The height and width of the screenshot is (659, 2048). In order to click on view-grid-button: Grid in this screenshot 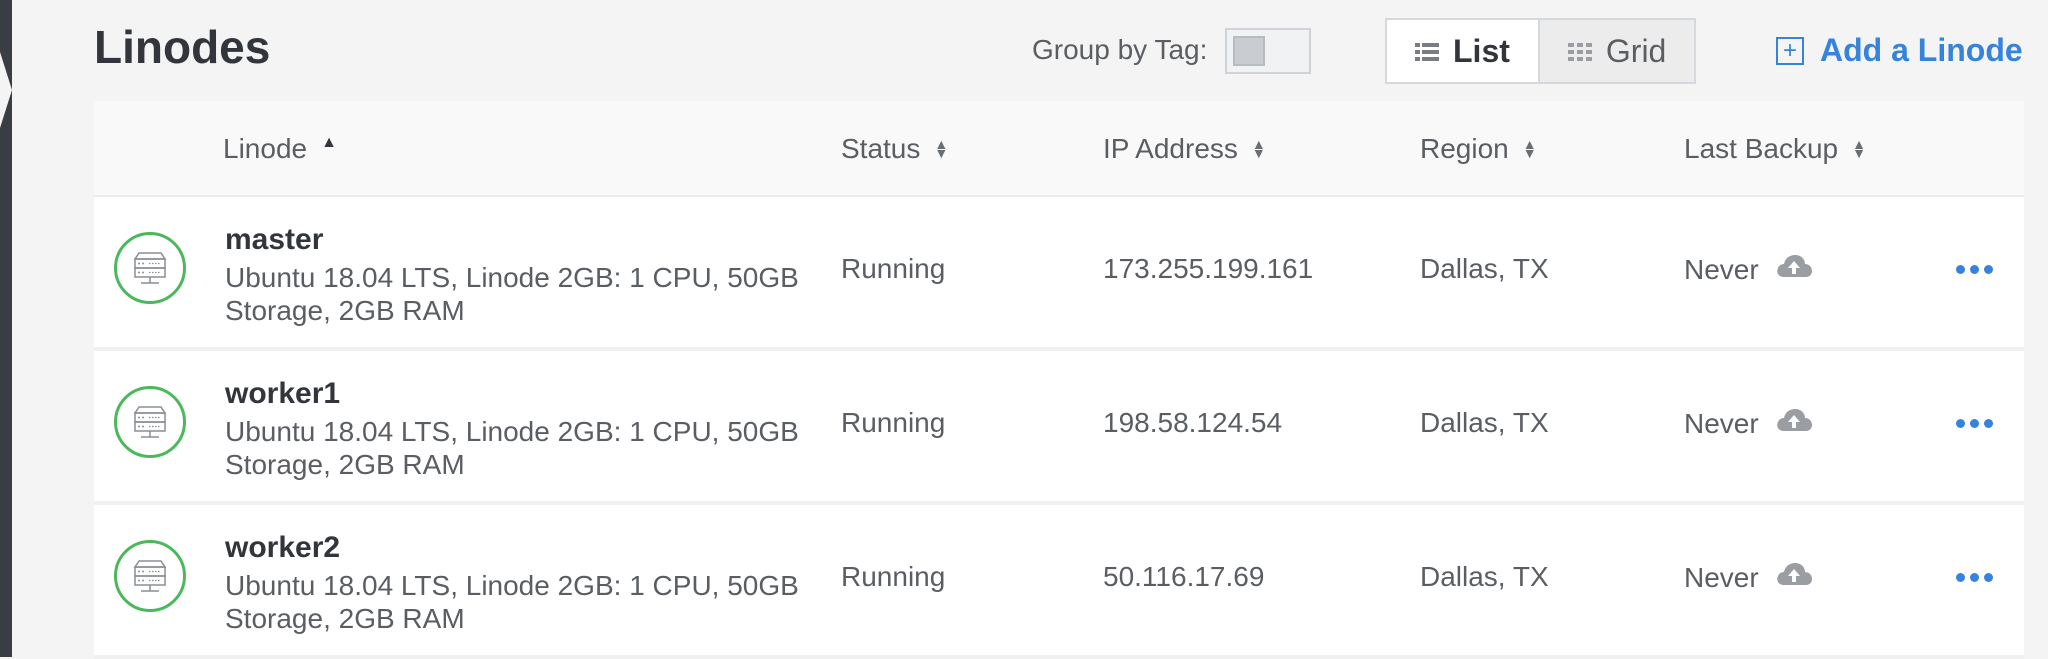, I will do `click(1616, 51)`.